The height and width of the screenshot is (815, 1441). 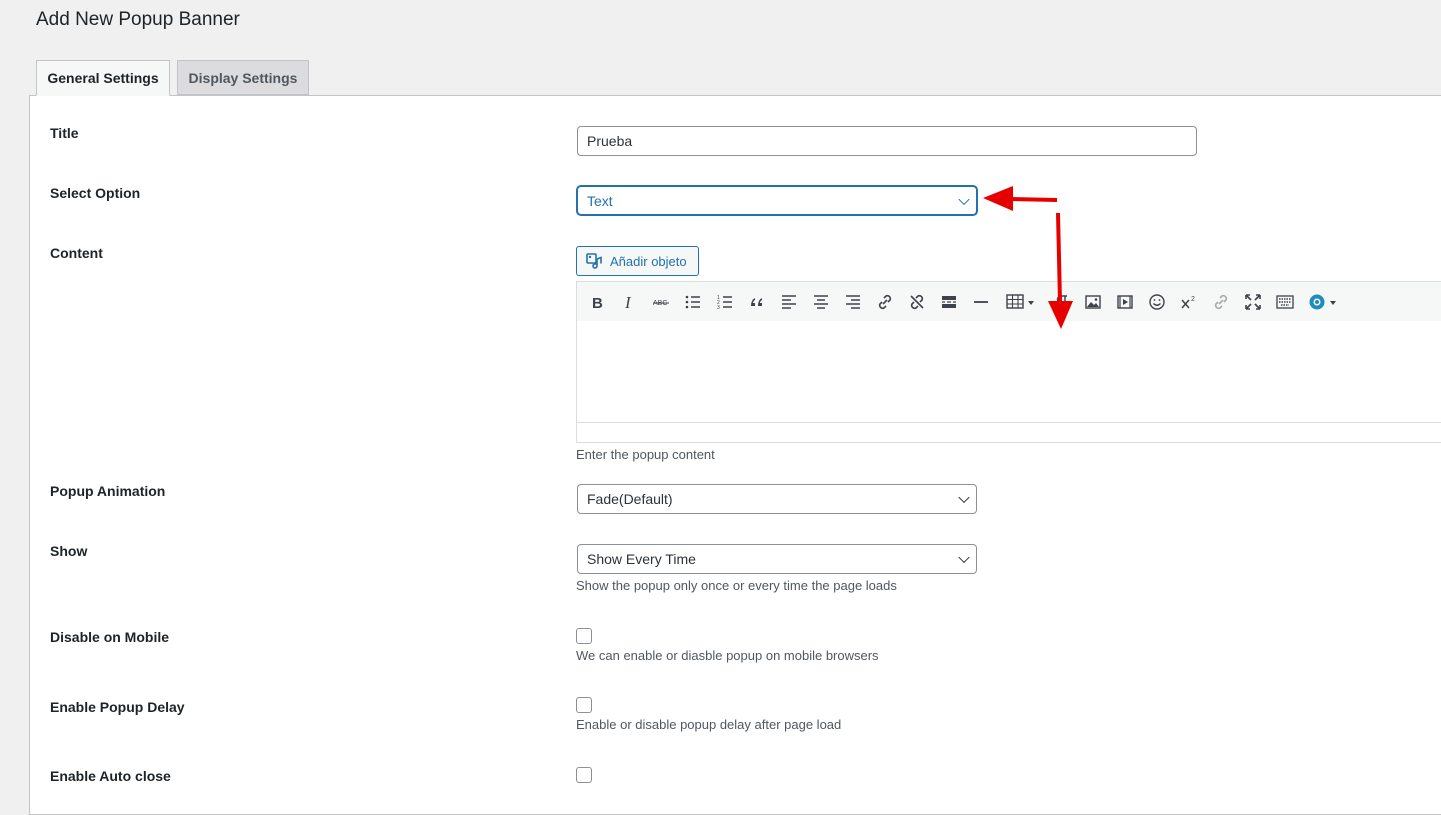 I want to click on plugin-icon, so click(x=1323, y=302).